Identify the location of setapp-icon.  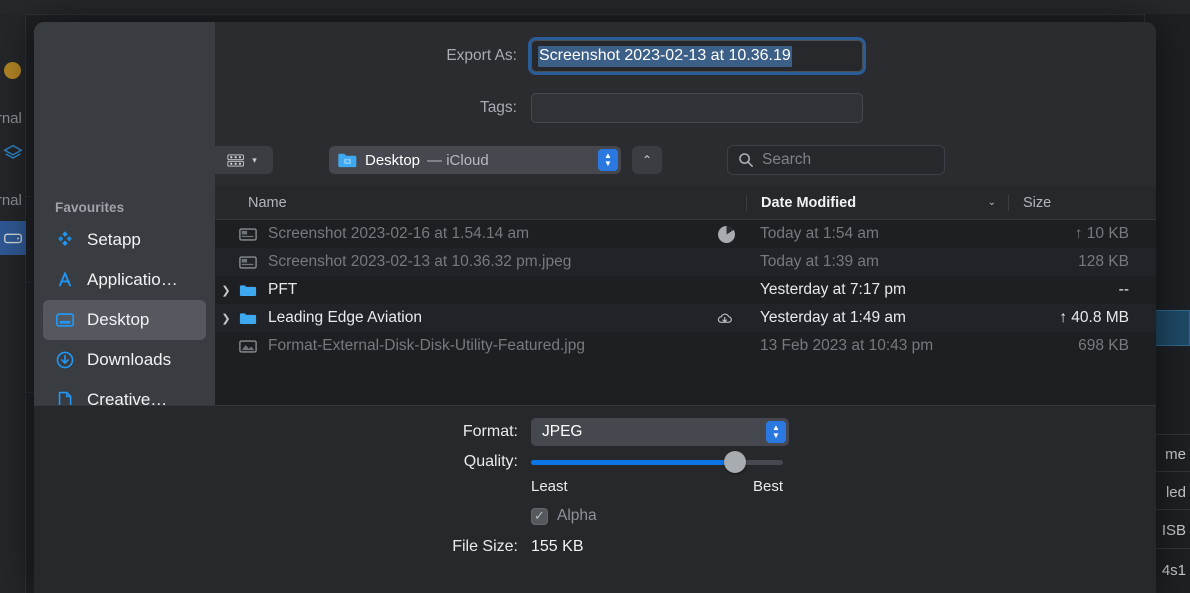
(65, 240).